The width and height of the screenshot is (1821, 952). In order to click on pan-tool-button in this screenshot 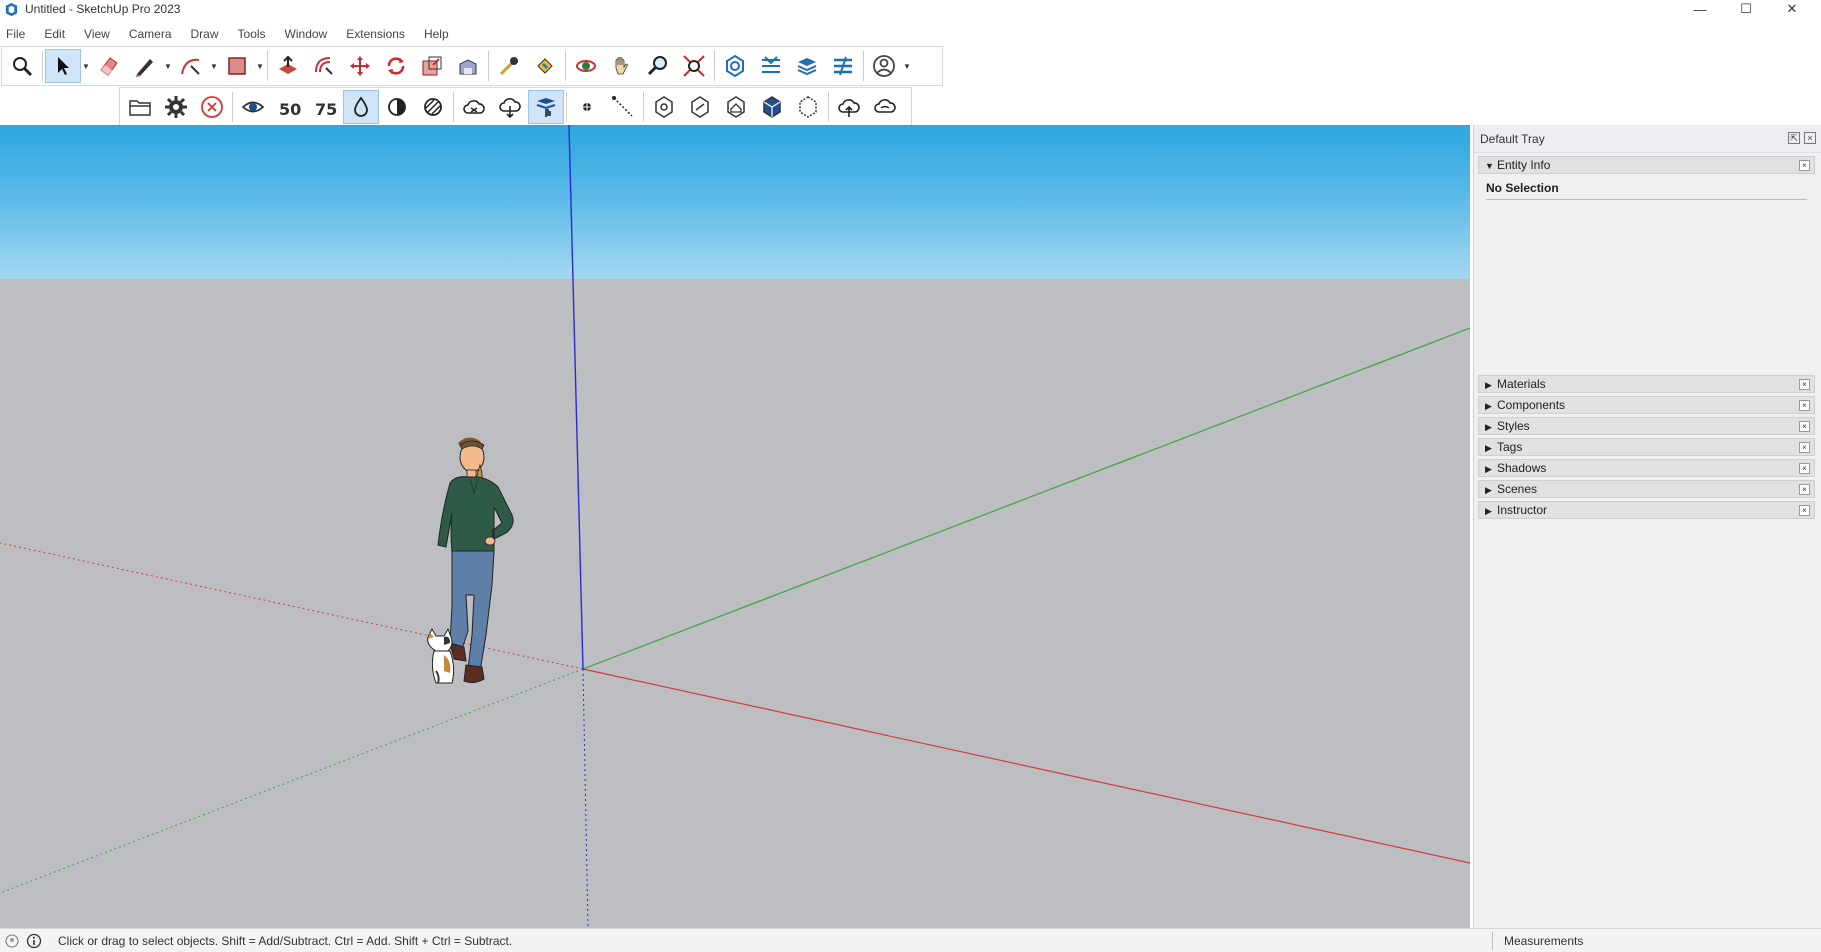, I will do `click(622, 66)`.